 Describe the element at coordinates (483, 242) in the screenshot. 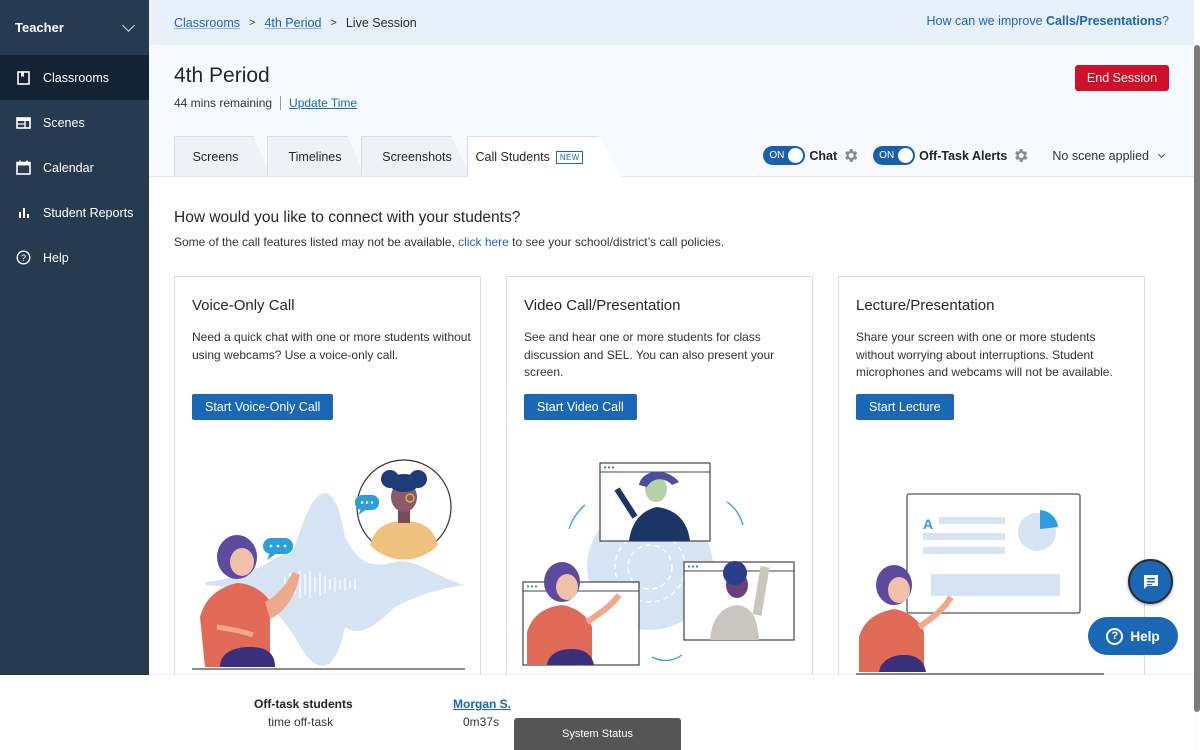

I see `policy-link: click here` at that location.